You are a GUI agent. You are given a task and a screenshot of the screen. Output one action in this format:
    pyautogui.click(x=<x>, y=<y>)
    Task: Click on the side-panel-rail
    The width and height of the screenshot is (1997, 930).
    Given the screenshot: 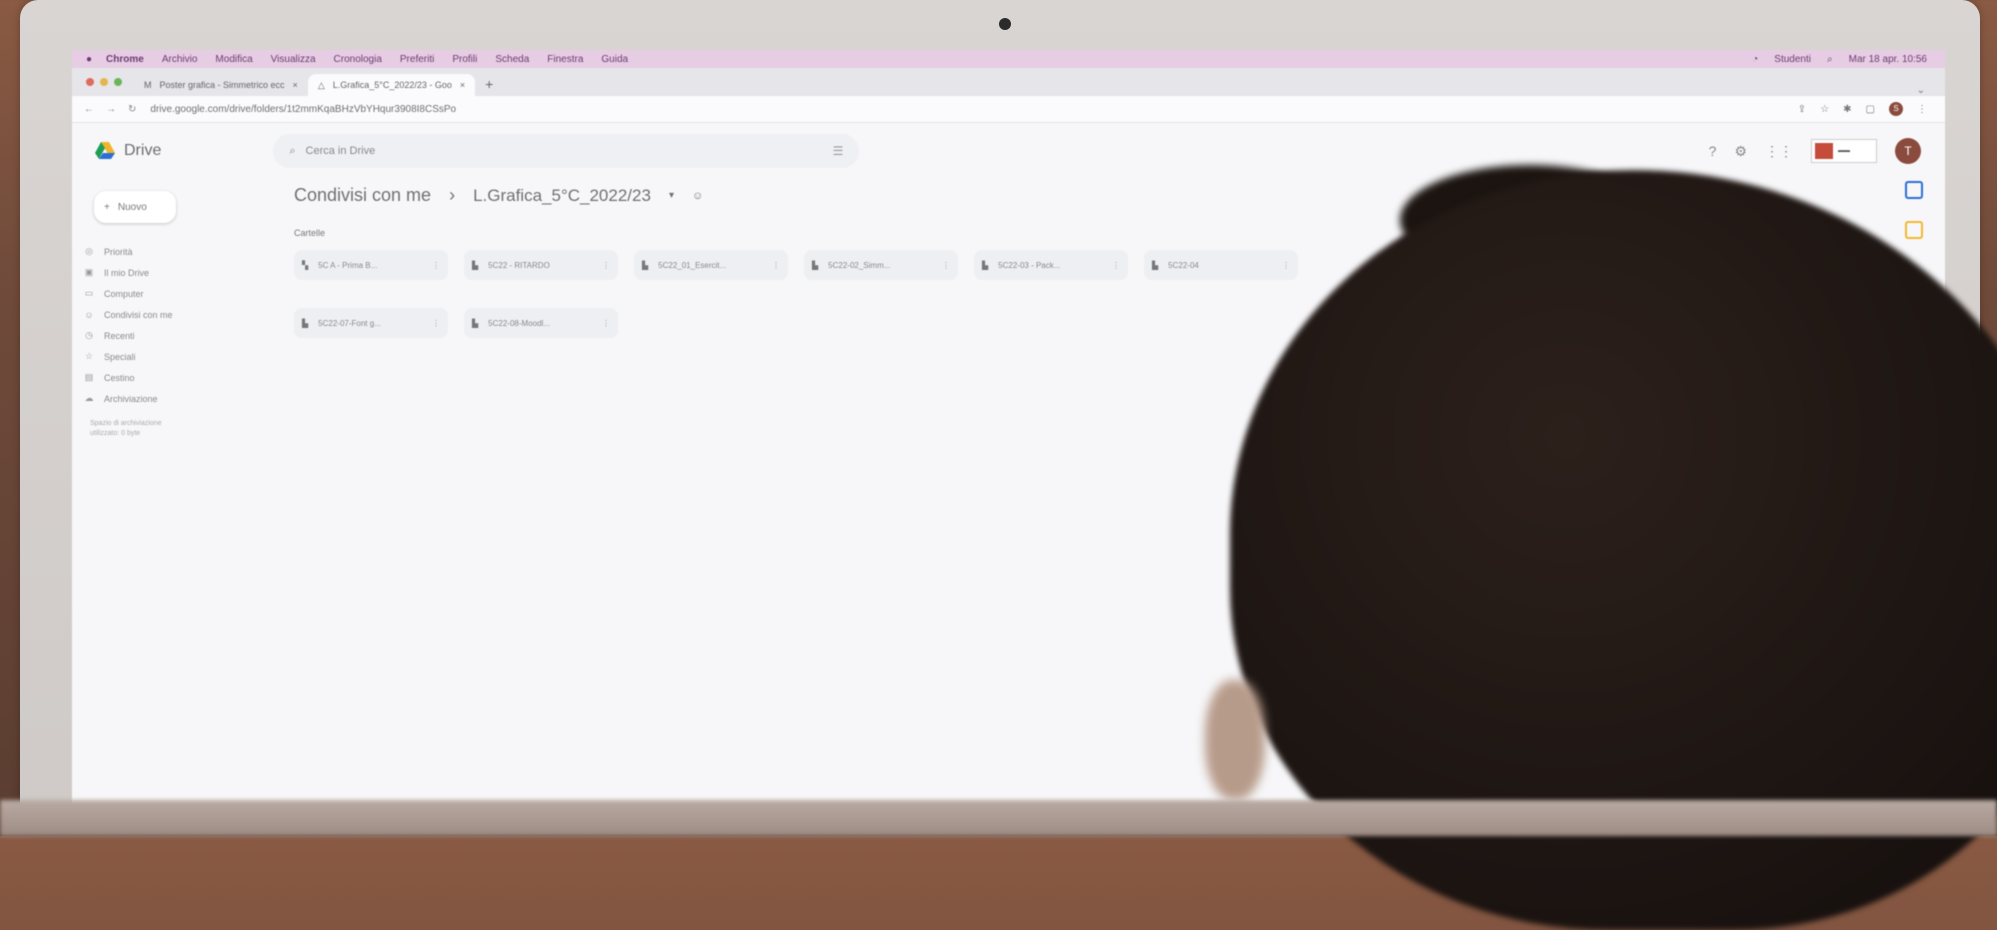 What is the action you would take?
    pyautogui.click(x=1914, y=210)
    